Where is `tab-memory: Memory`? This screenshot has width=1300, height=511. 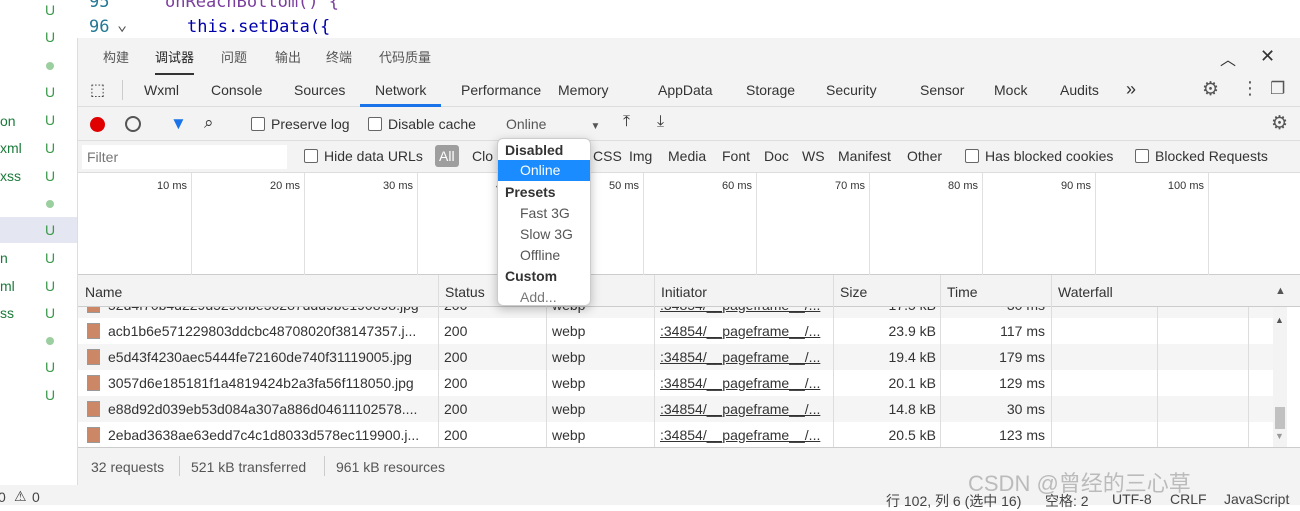
tab-memory: Memory is located at coordinates (583, 90).